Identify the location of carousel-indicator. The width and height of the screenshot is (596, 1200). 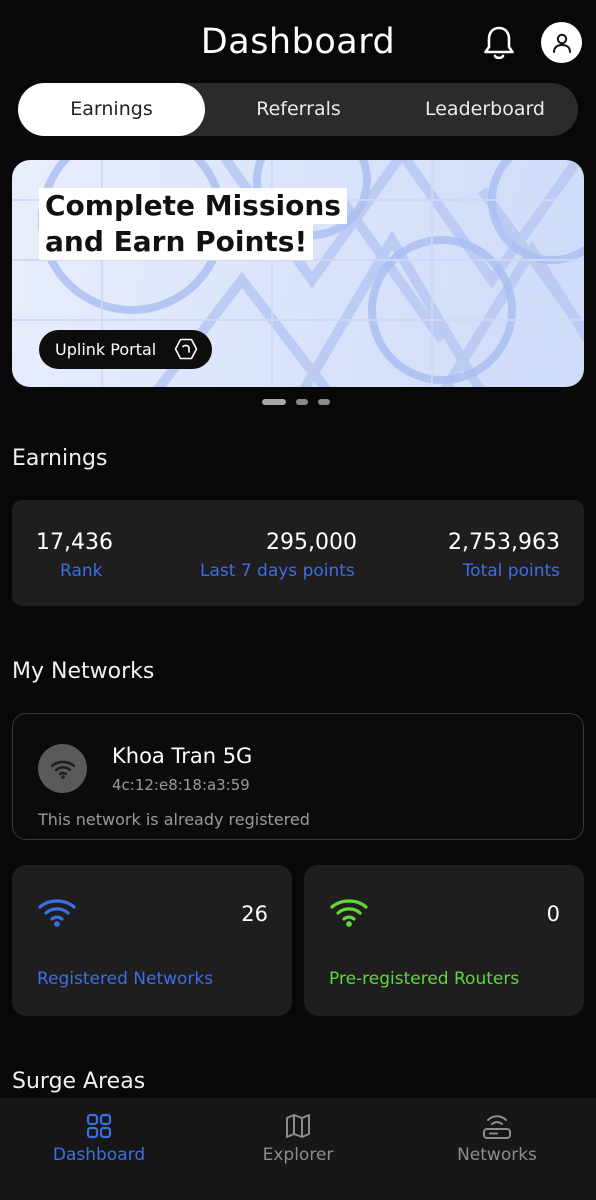
(296, 402).